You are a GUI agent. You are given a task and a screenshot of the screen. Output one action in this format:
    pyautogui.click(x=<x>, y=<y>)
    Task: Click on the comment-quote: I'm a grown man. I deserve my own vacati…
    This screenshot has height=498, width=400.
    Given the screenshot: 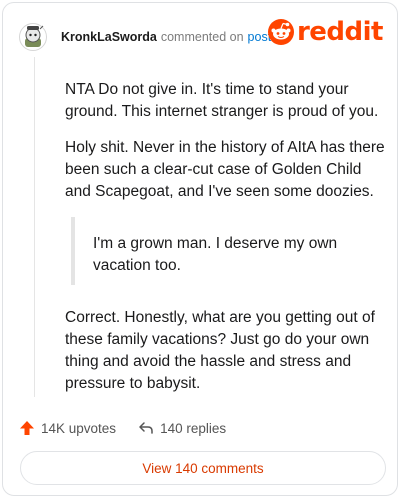 What is the action you would take?
    pyautogui.click(x=229, y=251)
    